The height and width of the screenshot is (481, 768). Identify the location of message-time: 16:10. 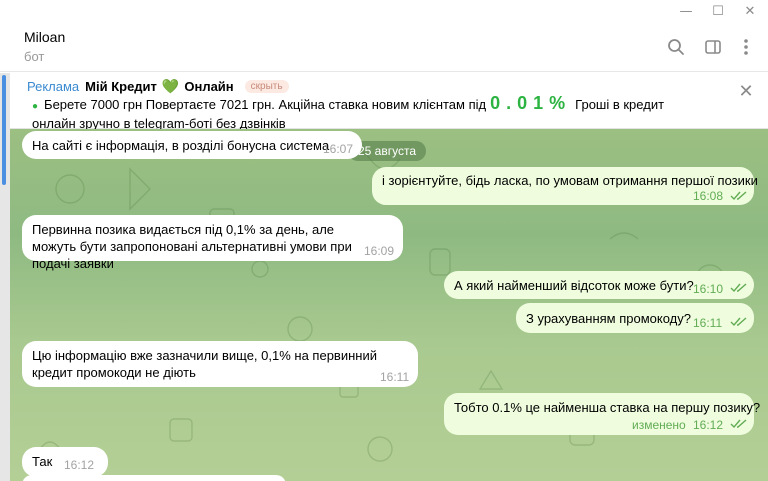
(708, 289).